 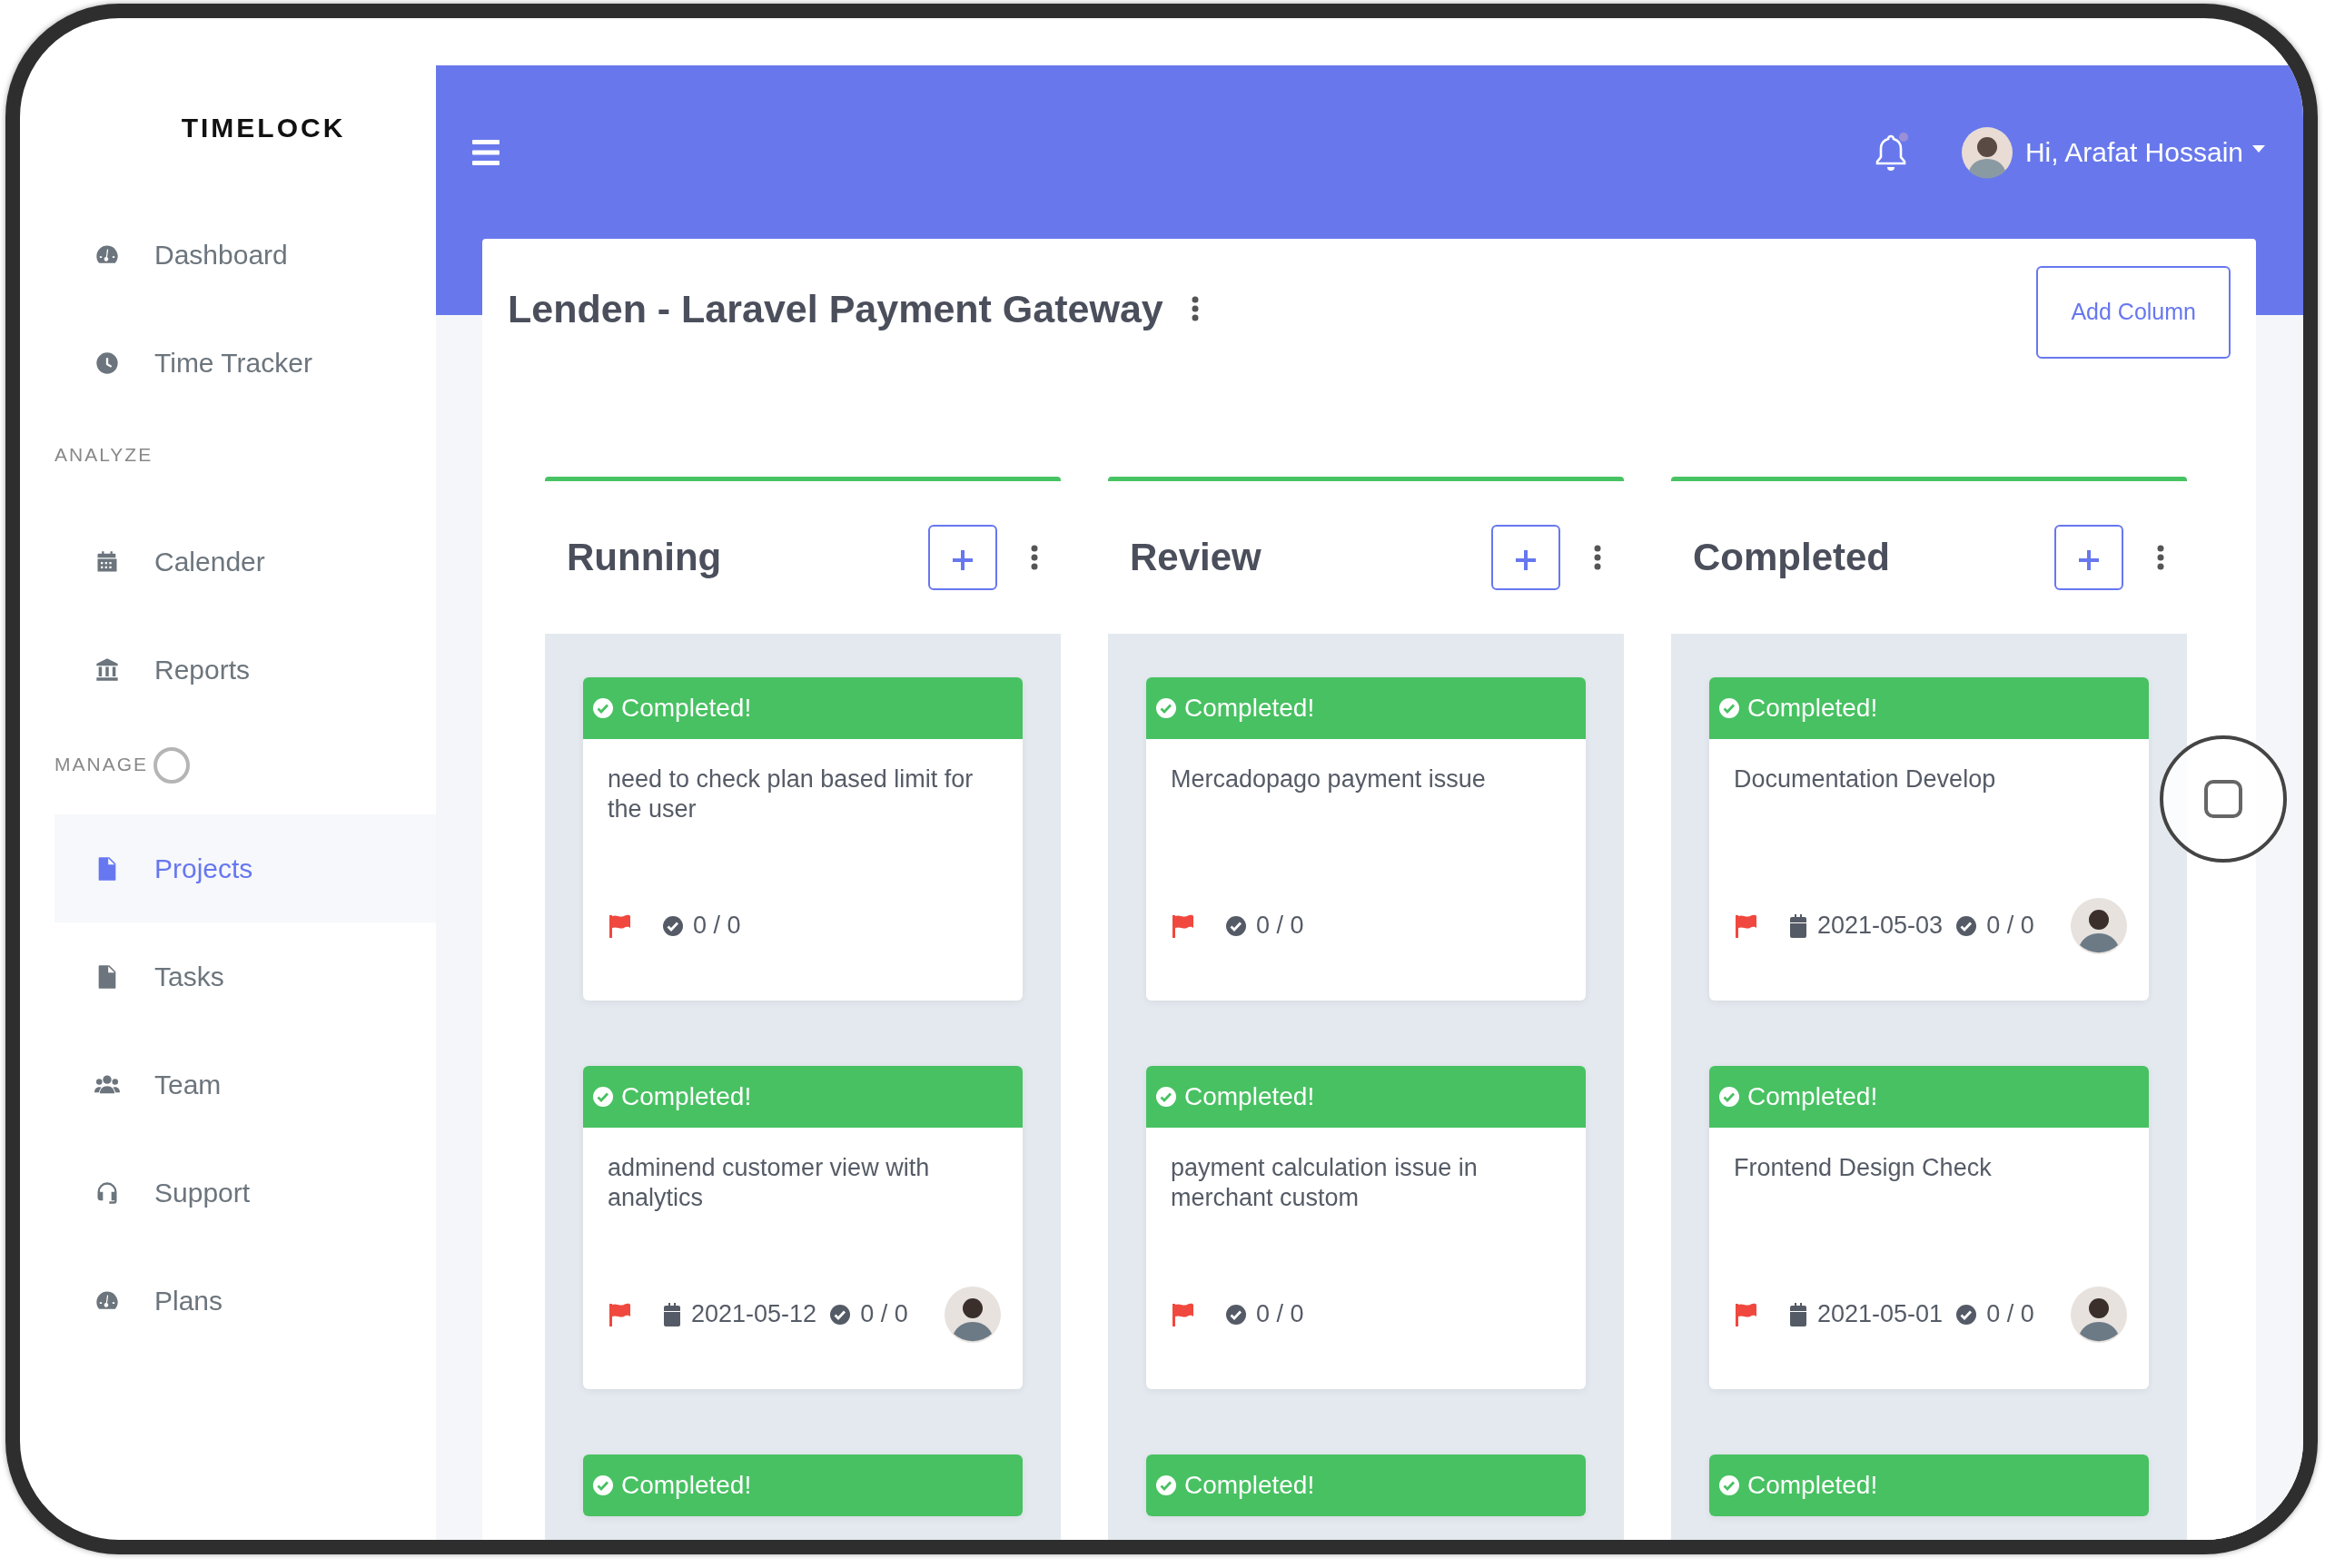 I want to click on task-title: adminend customer view with analytics, so click(x=769, y=1183).